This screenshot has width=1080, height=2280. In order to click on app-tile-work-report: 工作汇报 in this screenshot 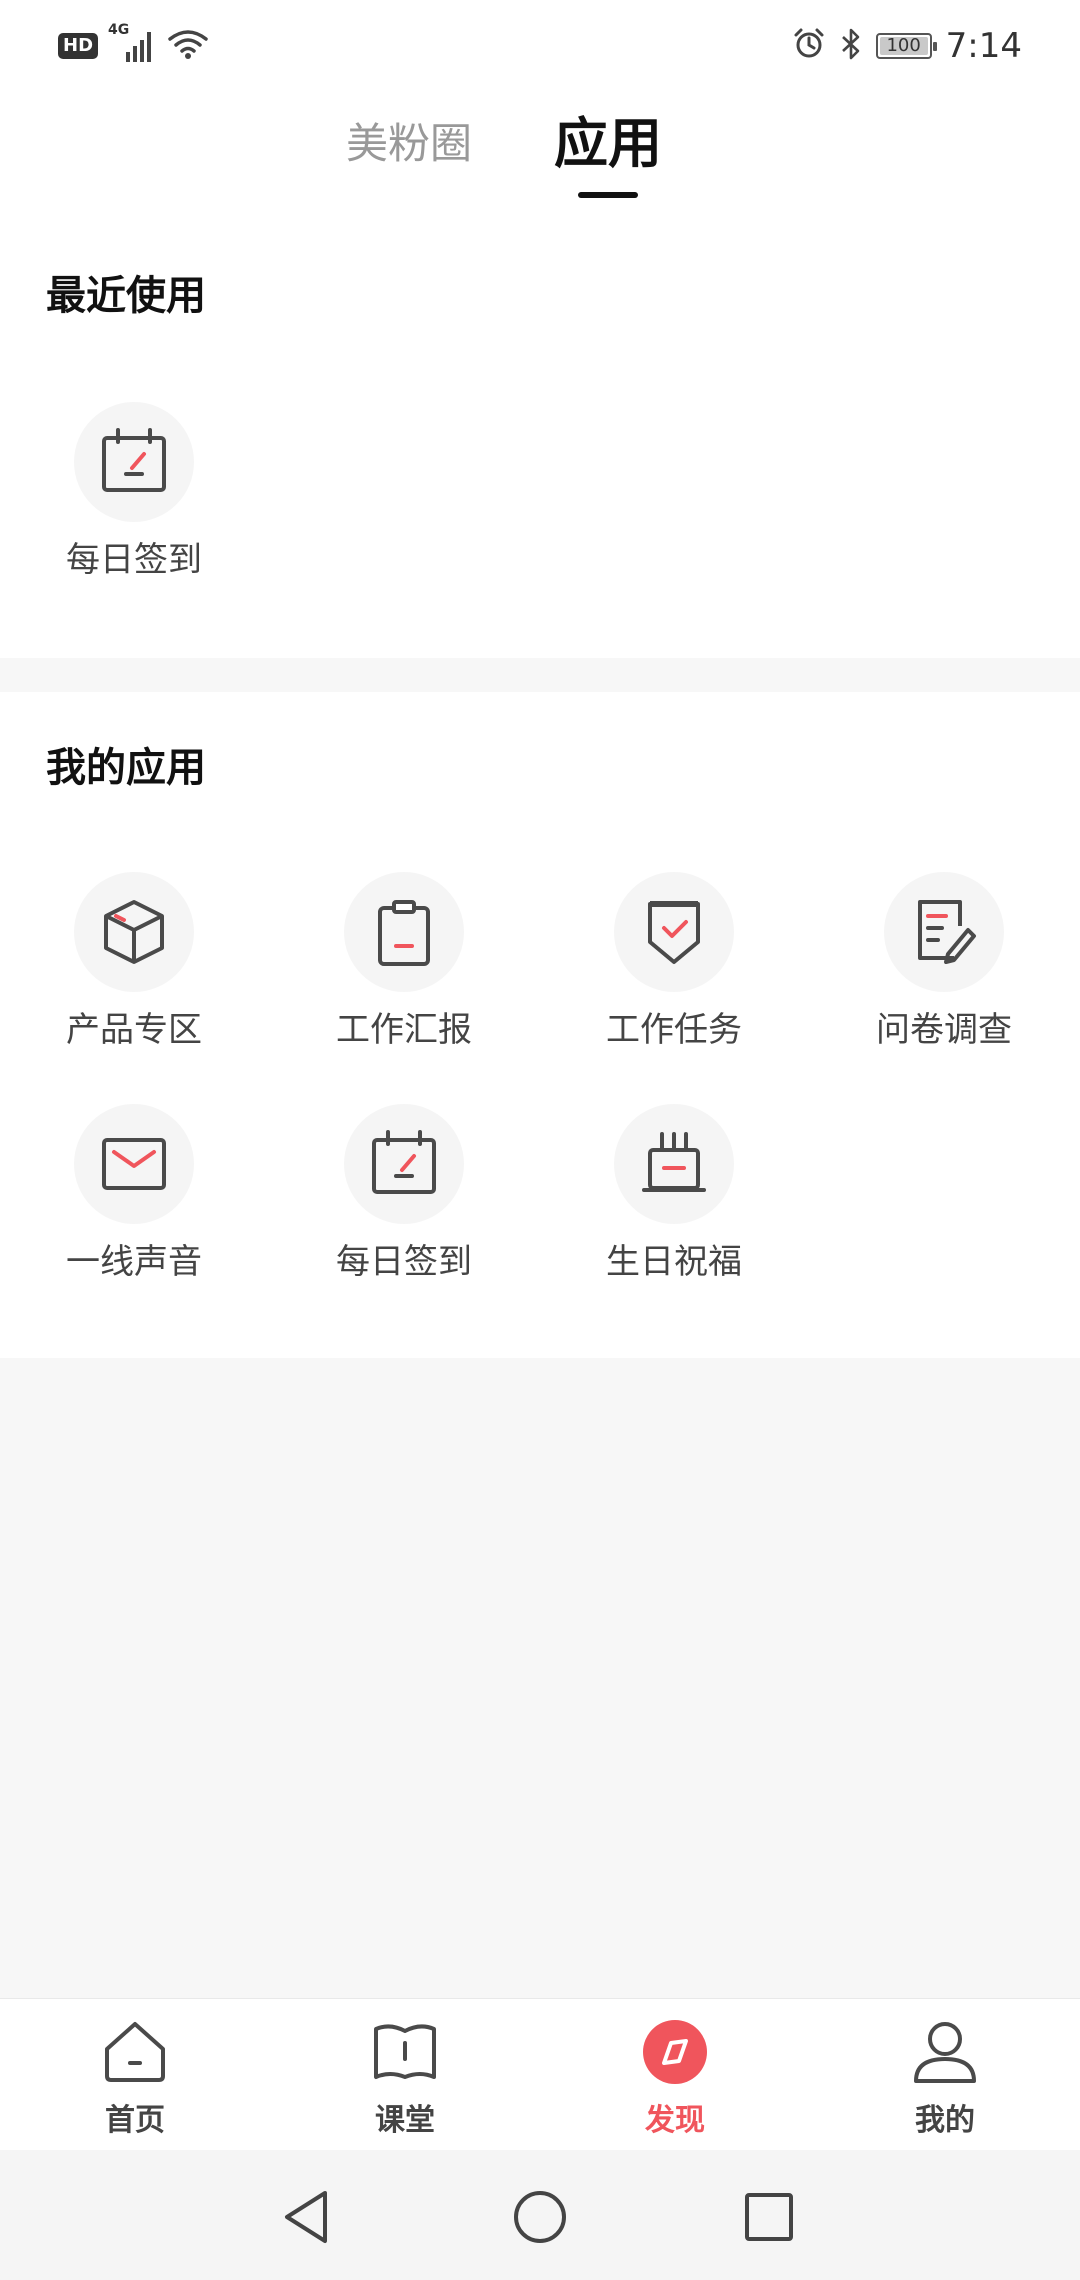, I will do `click(404, 972)`.